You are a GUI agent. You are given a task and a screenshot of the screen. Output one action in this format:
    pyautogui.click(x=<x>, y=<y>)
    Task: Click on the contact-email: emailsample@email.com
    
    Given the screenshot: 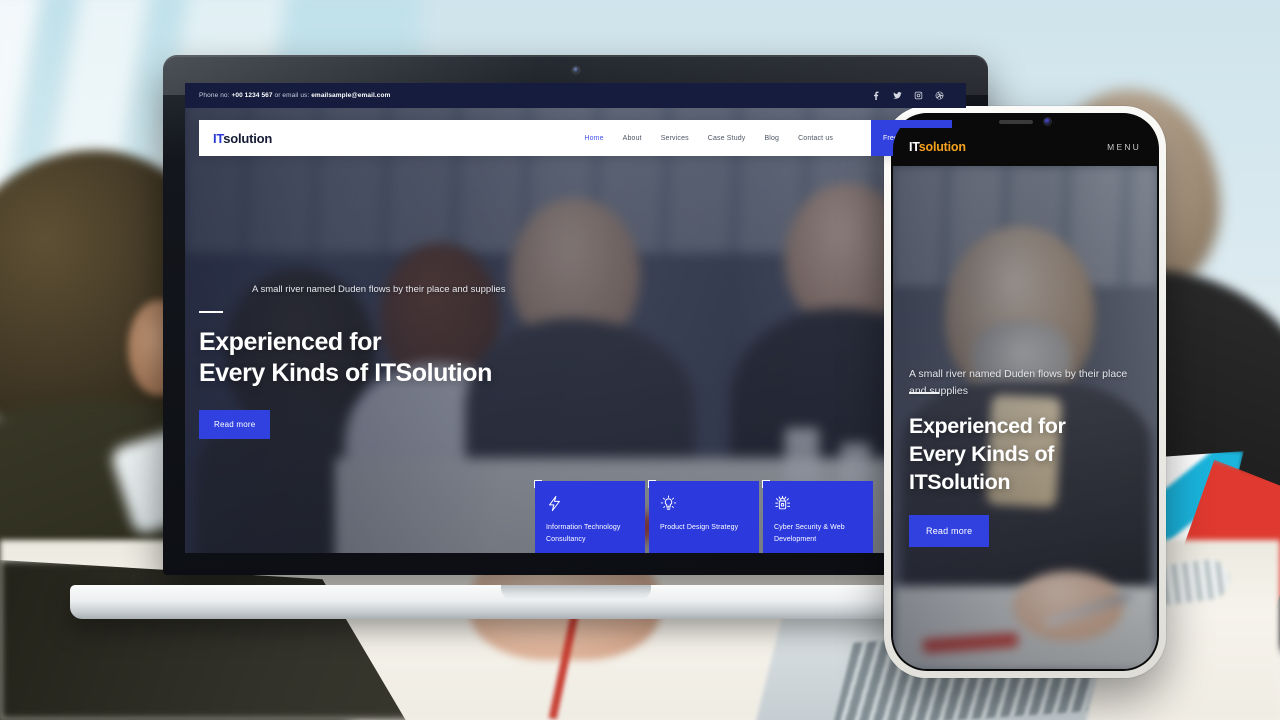 What is the action you would take?
    pyautogui.click(x=350, y=95)
    